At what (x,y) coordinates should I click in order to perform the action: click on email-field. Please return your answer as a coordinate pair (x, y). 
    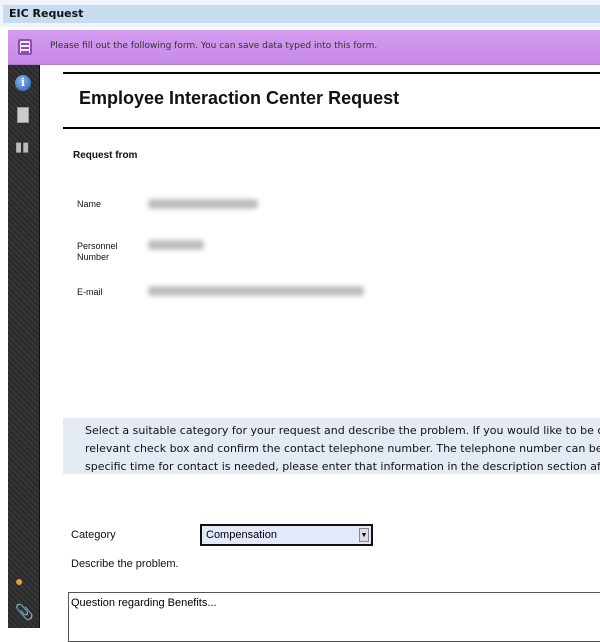
    Looking at the image, I should click on (256, 291).